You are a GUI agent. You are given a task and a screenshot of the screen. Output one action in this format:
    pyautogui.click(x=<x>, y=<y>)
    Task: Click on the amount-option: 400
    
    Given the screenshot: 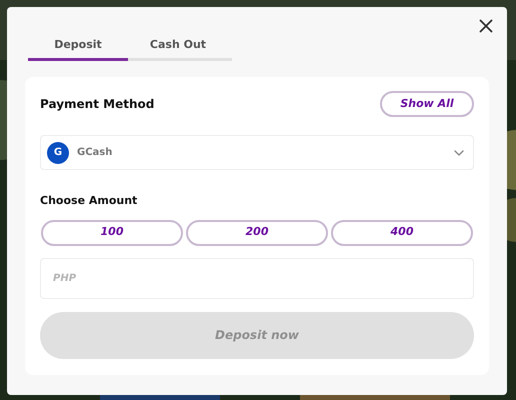 What is the action you would take?
    pyautogui.click(x=402, y=233)
    